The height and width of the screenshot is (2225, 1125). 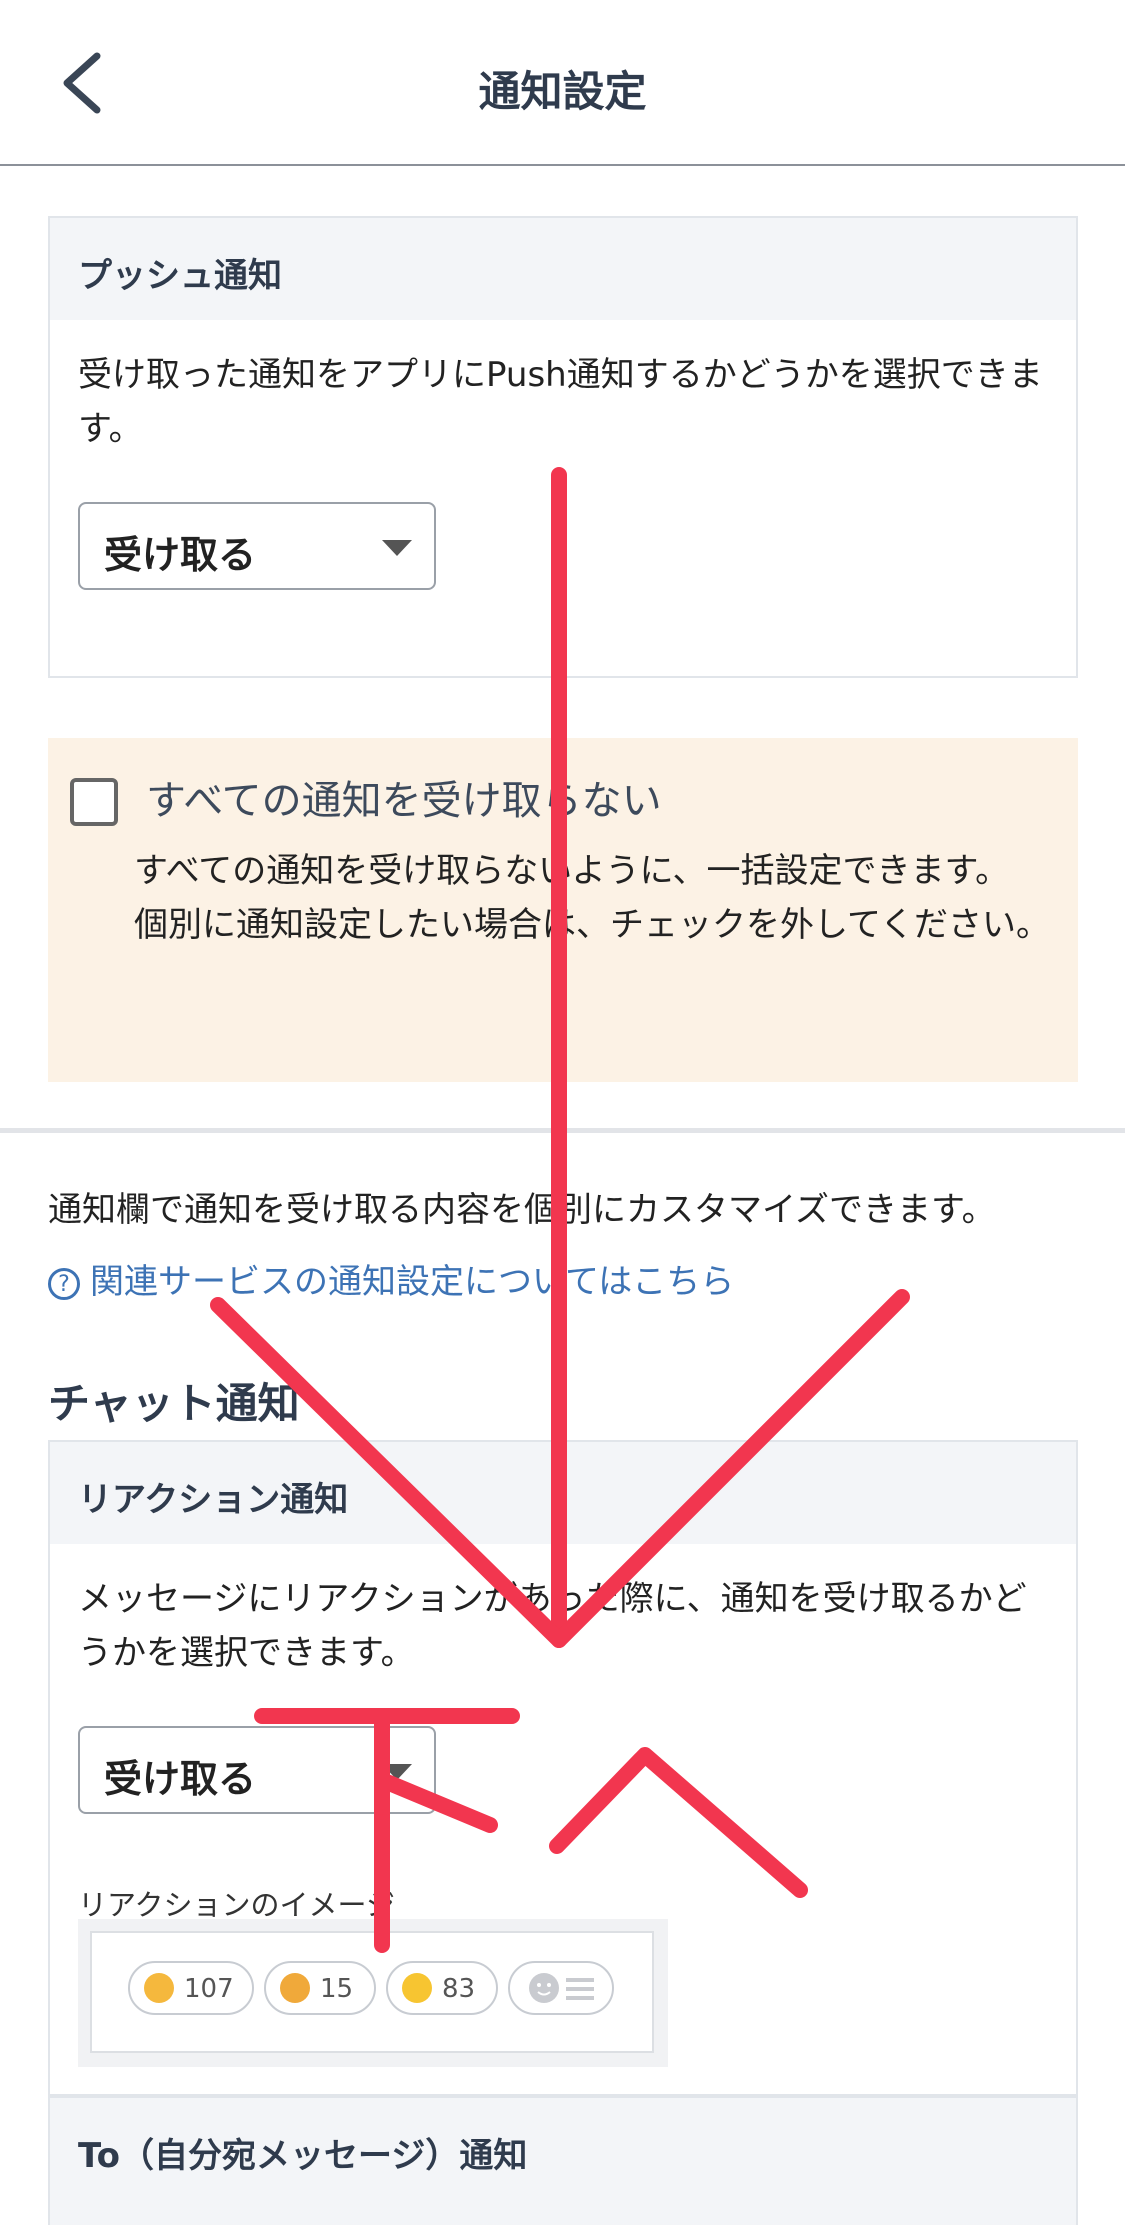 What do you see at coordinates (563, 1493) in the screenshot?
I see `reaction-notification-heading: リアクション通知` at bounding box center [563, 1493].